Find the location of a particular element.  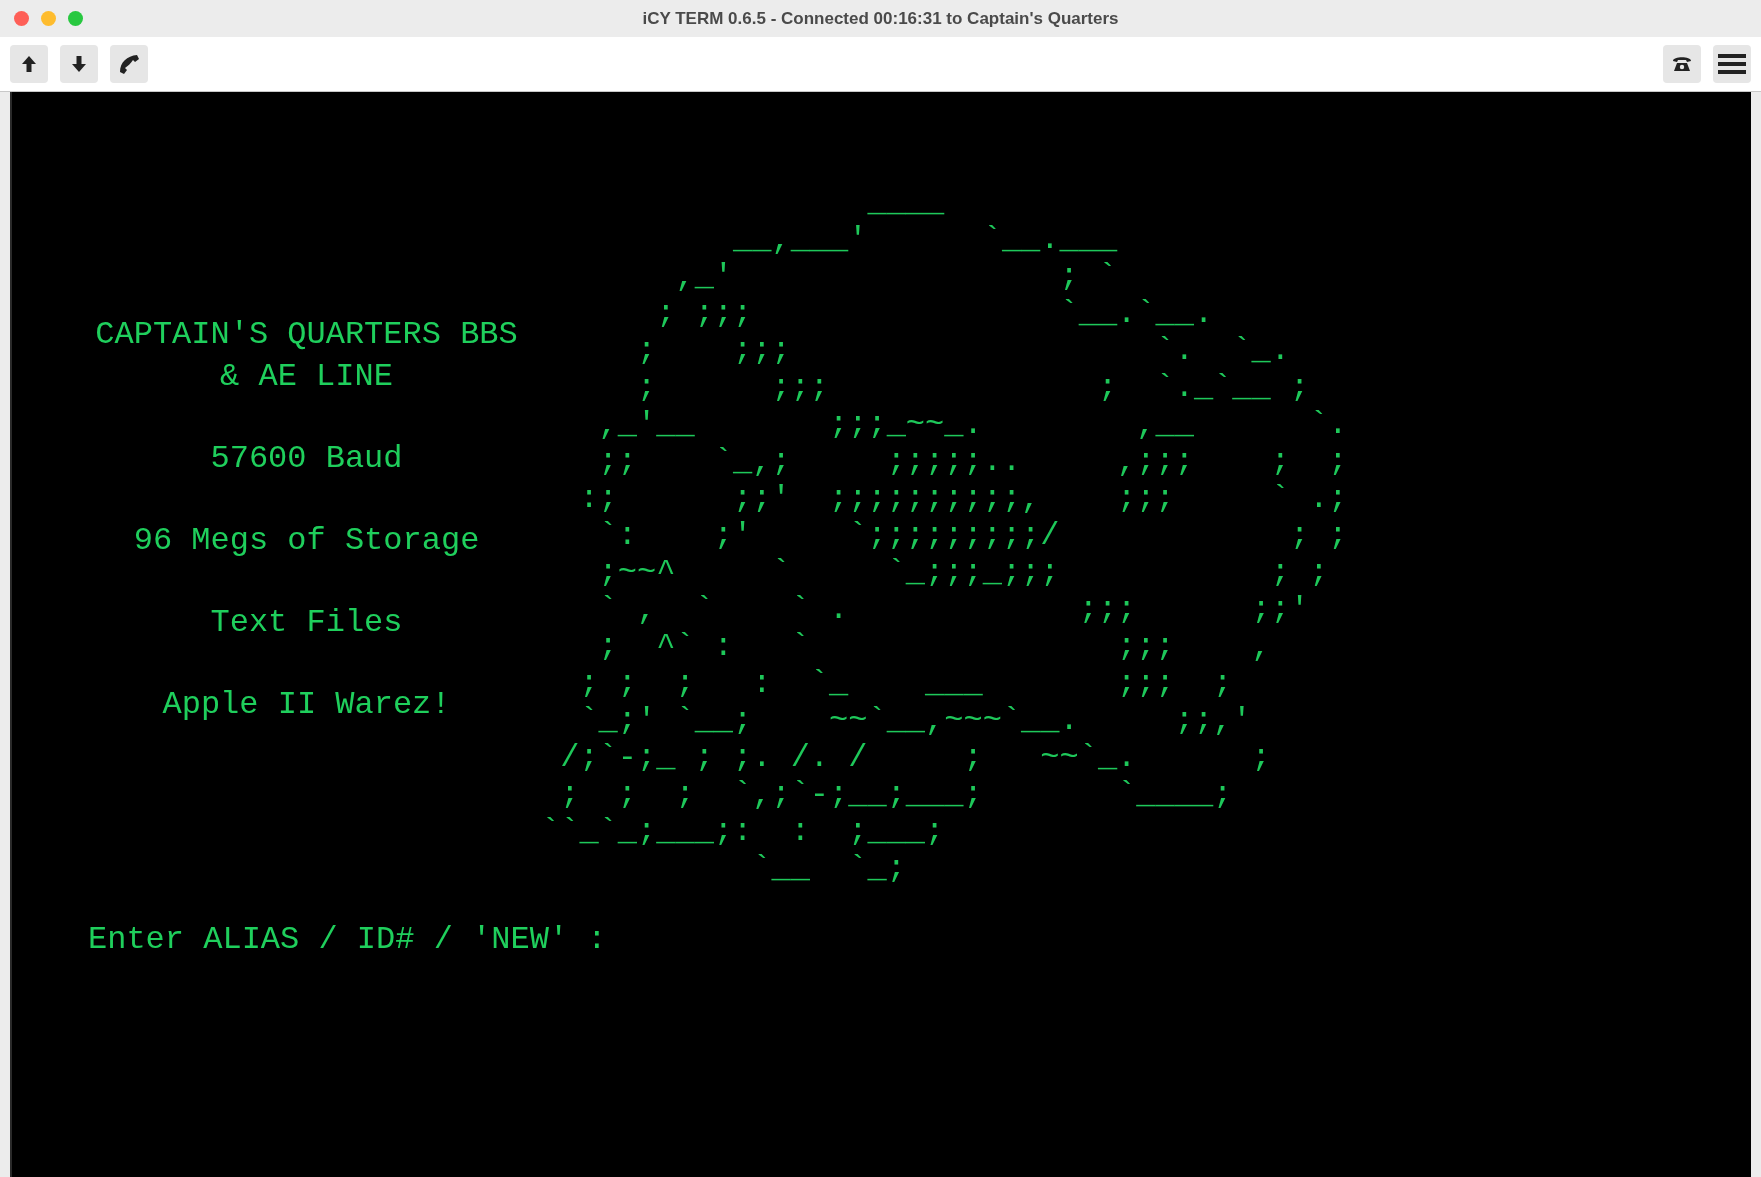

bbs-banner-line: & AE LINE is located at coordinates (306, 377).